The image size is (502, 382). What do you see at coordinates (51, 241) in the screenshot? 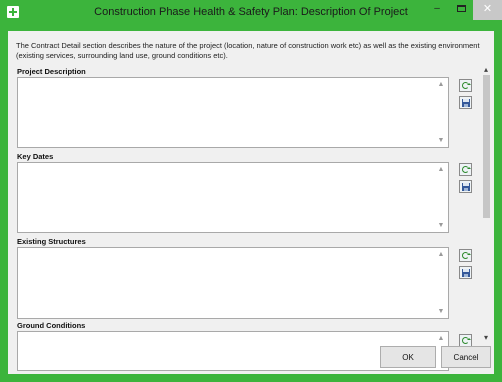
I see `section-label-existing-structures: Existing Structures` at bounding box center [51, 241].